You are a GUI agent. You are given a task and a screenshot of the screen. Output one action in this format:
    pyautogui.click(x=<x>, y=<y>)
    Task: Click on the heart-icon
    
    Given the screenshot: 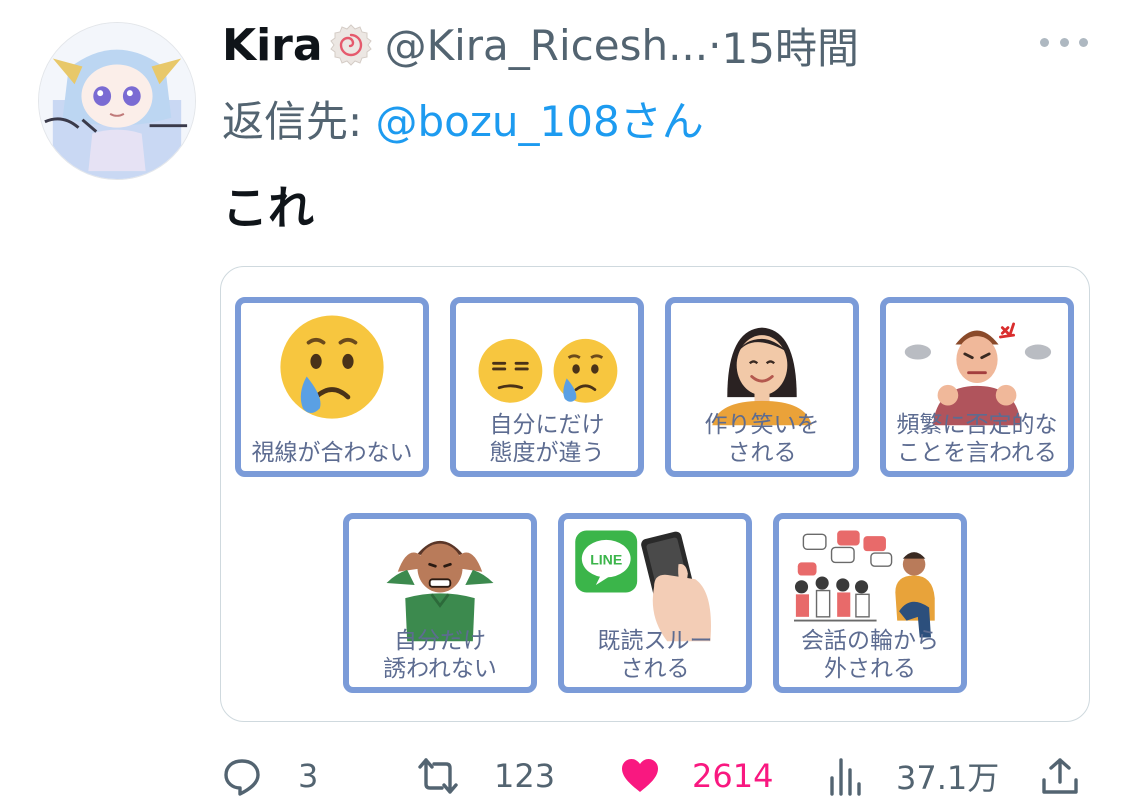 What is the action you would take?
    pyautogui.click(x=640, y=775)
    